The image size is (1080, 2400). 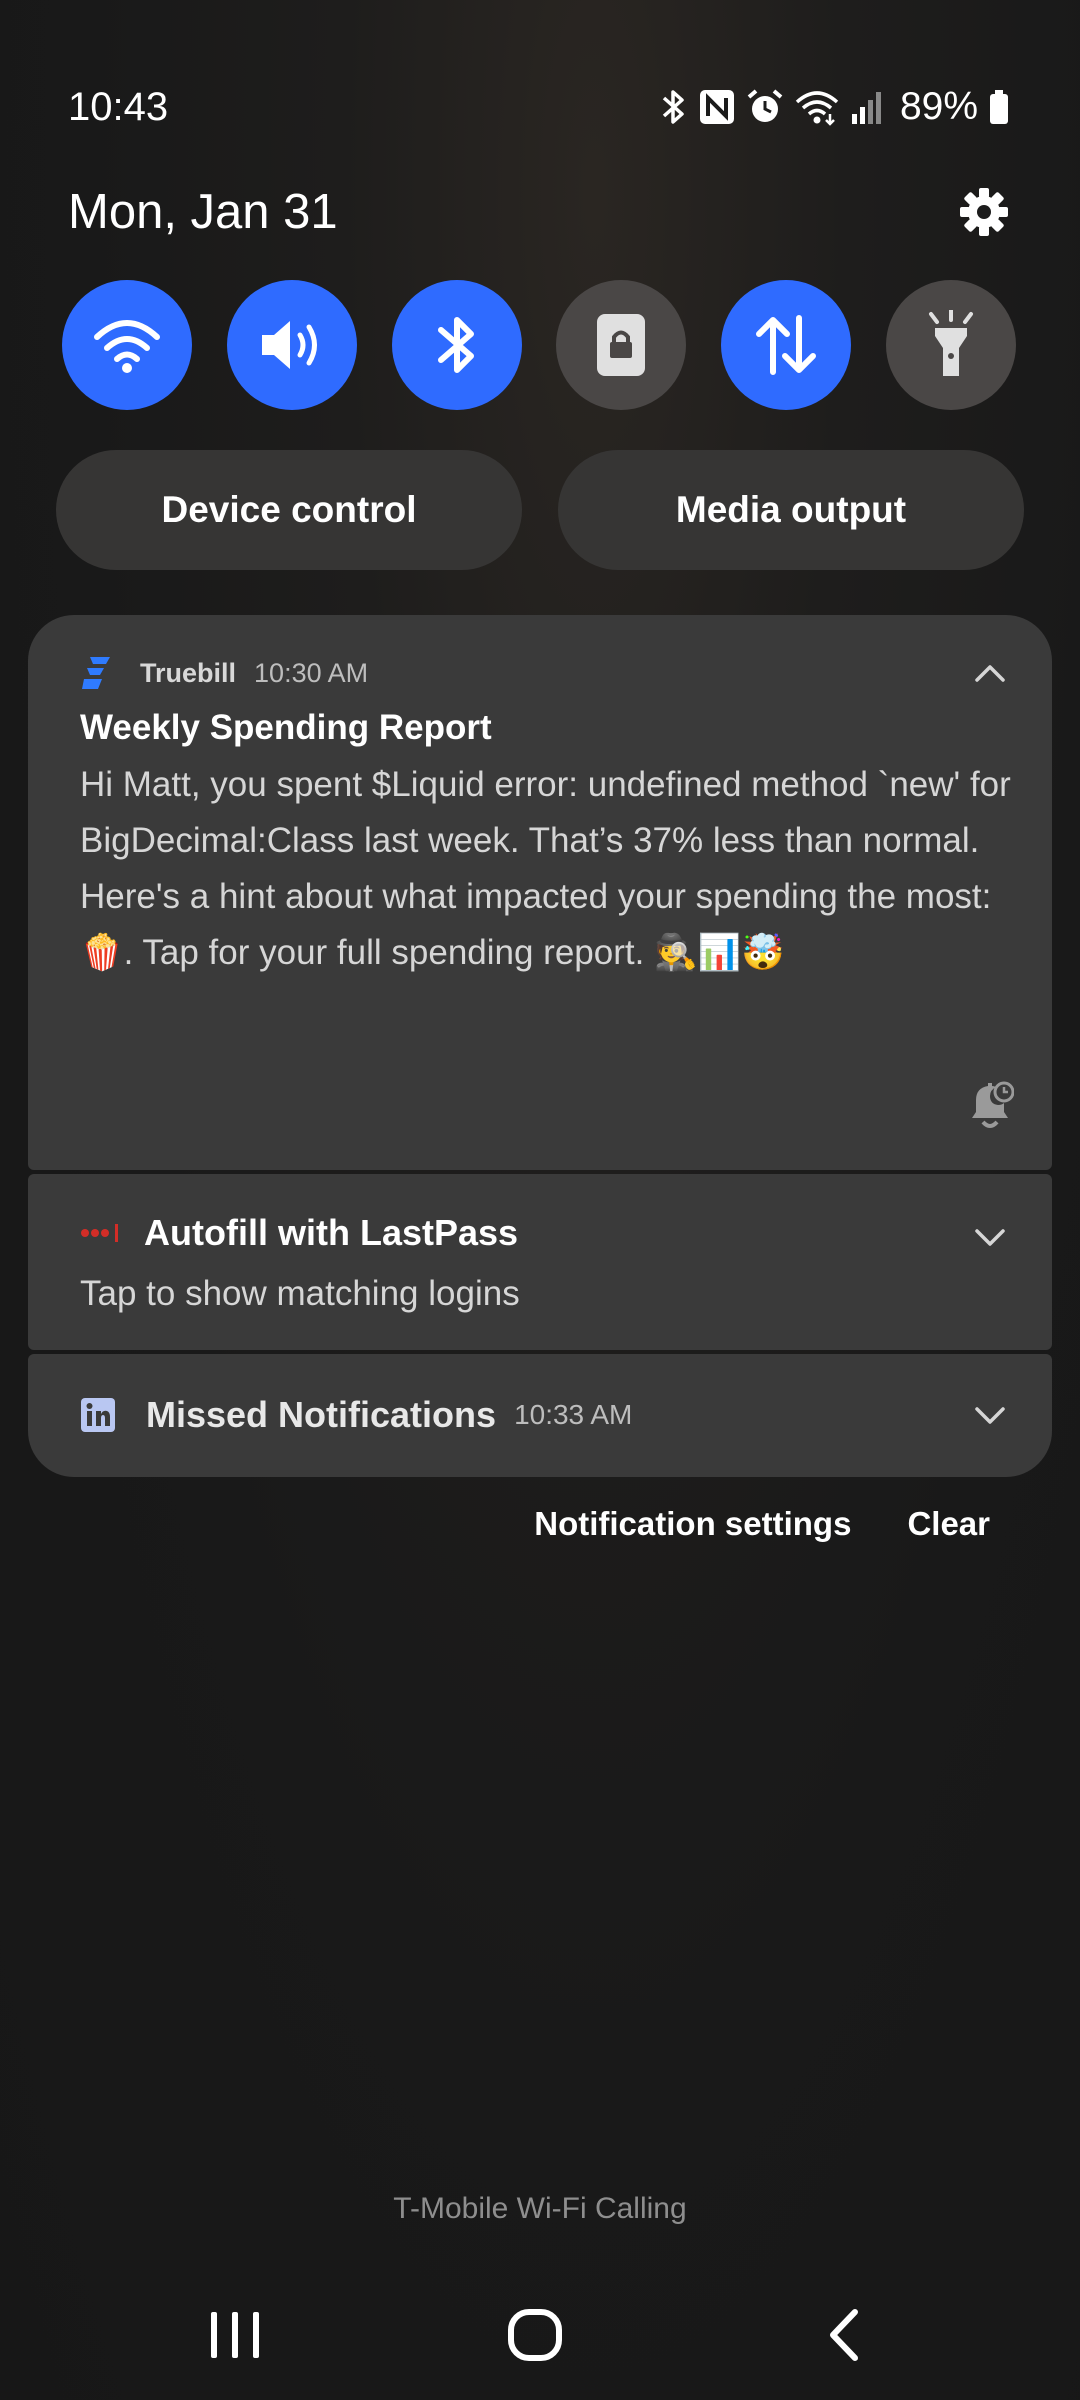 I want to click on wifi-calling-icon, so click(x=817, y=108).